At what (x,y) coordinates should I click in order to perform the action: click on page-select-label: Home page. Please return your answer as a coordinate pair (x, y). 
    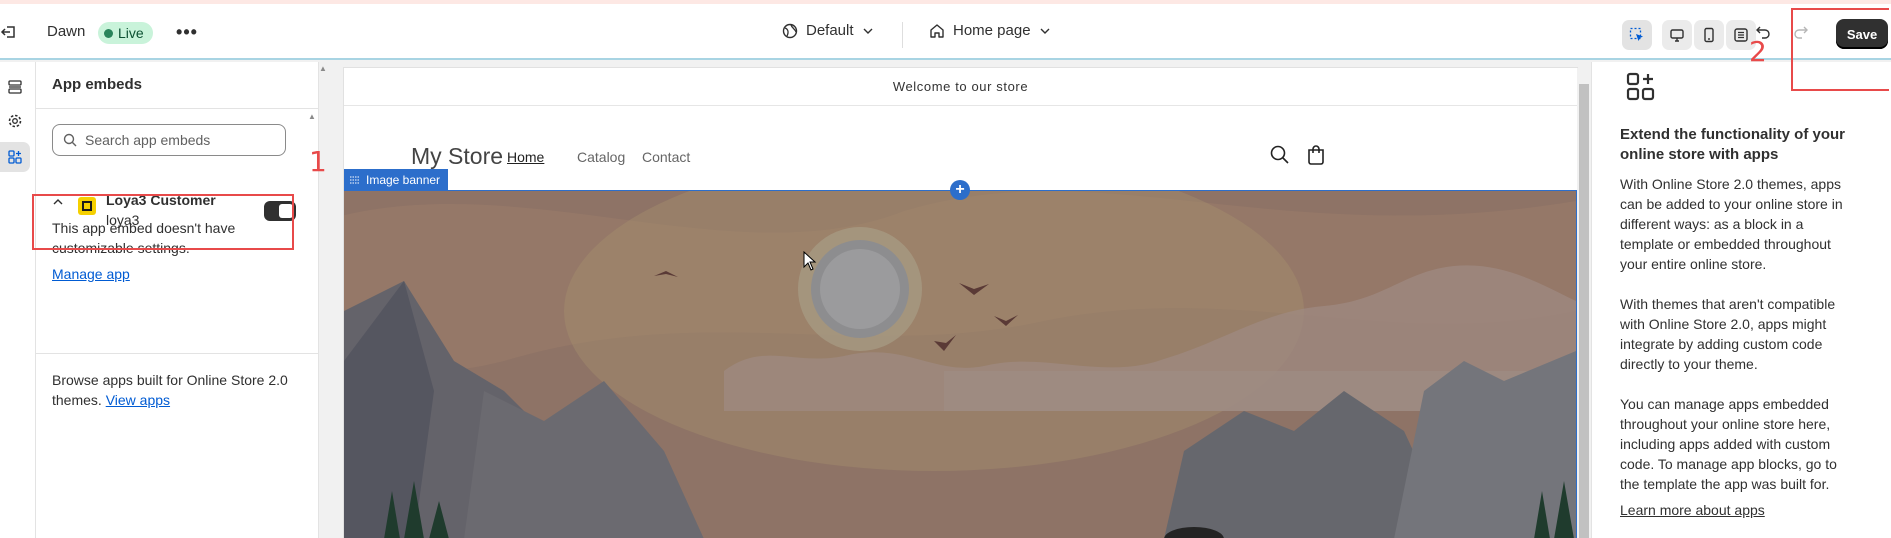
    Looking at the image, I should click on (992, 30).